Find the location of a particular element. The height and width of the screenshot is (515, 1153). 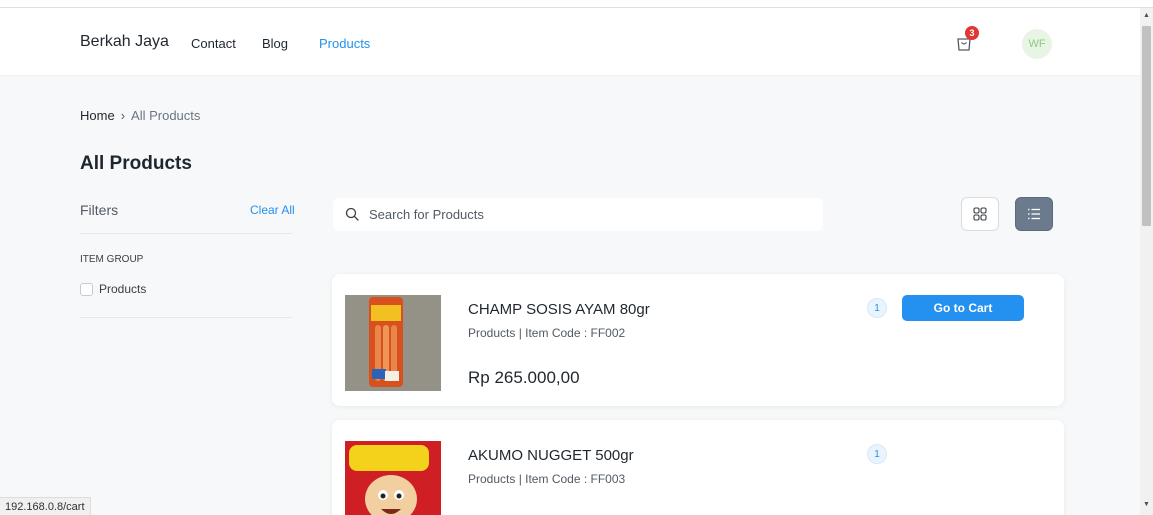

filters-heading: Filters is located at coordinates (99, 210).